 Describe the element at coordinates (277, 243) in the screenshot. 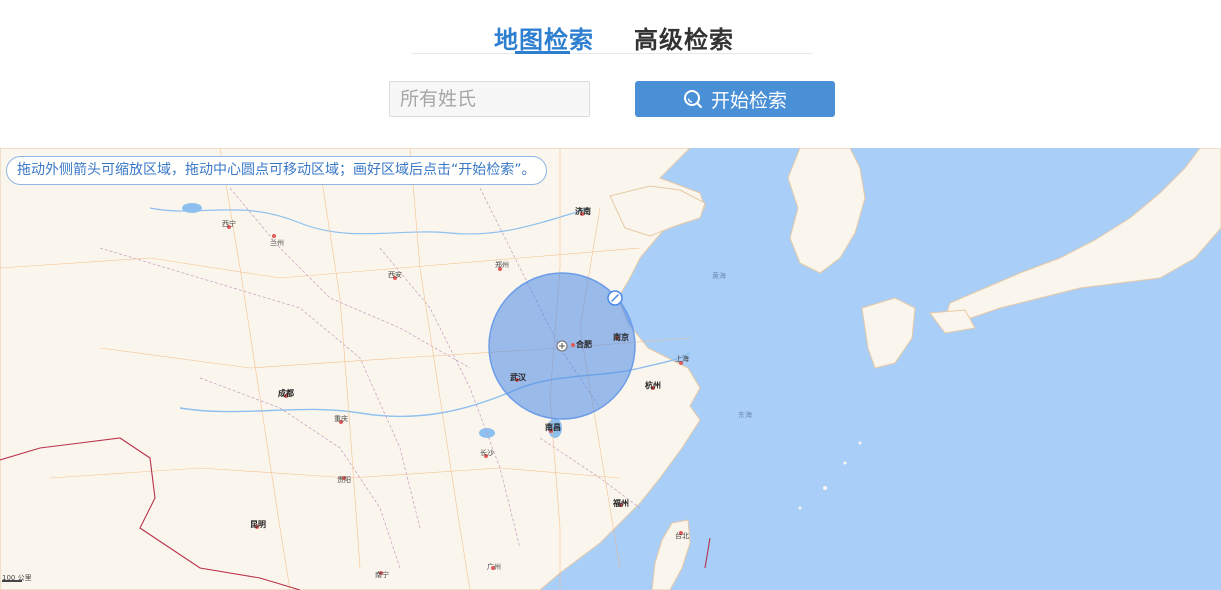

I see `city-label: 兰州` at that location.